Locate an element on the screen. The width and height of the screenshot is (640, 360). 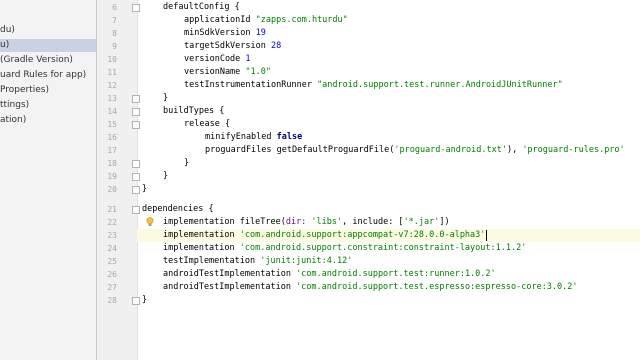
code-string: 'com.android.support.test:runner:1.0.2' is located at coordinates (396, 274).